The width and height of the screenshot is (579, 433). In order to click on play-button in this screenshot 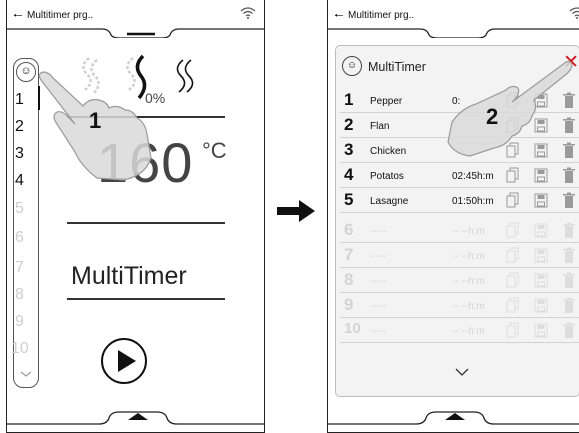, I will do `click(124, 361)`.